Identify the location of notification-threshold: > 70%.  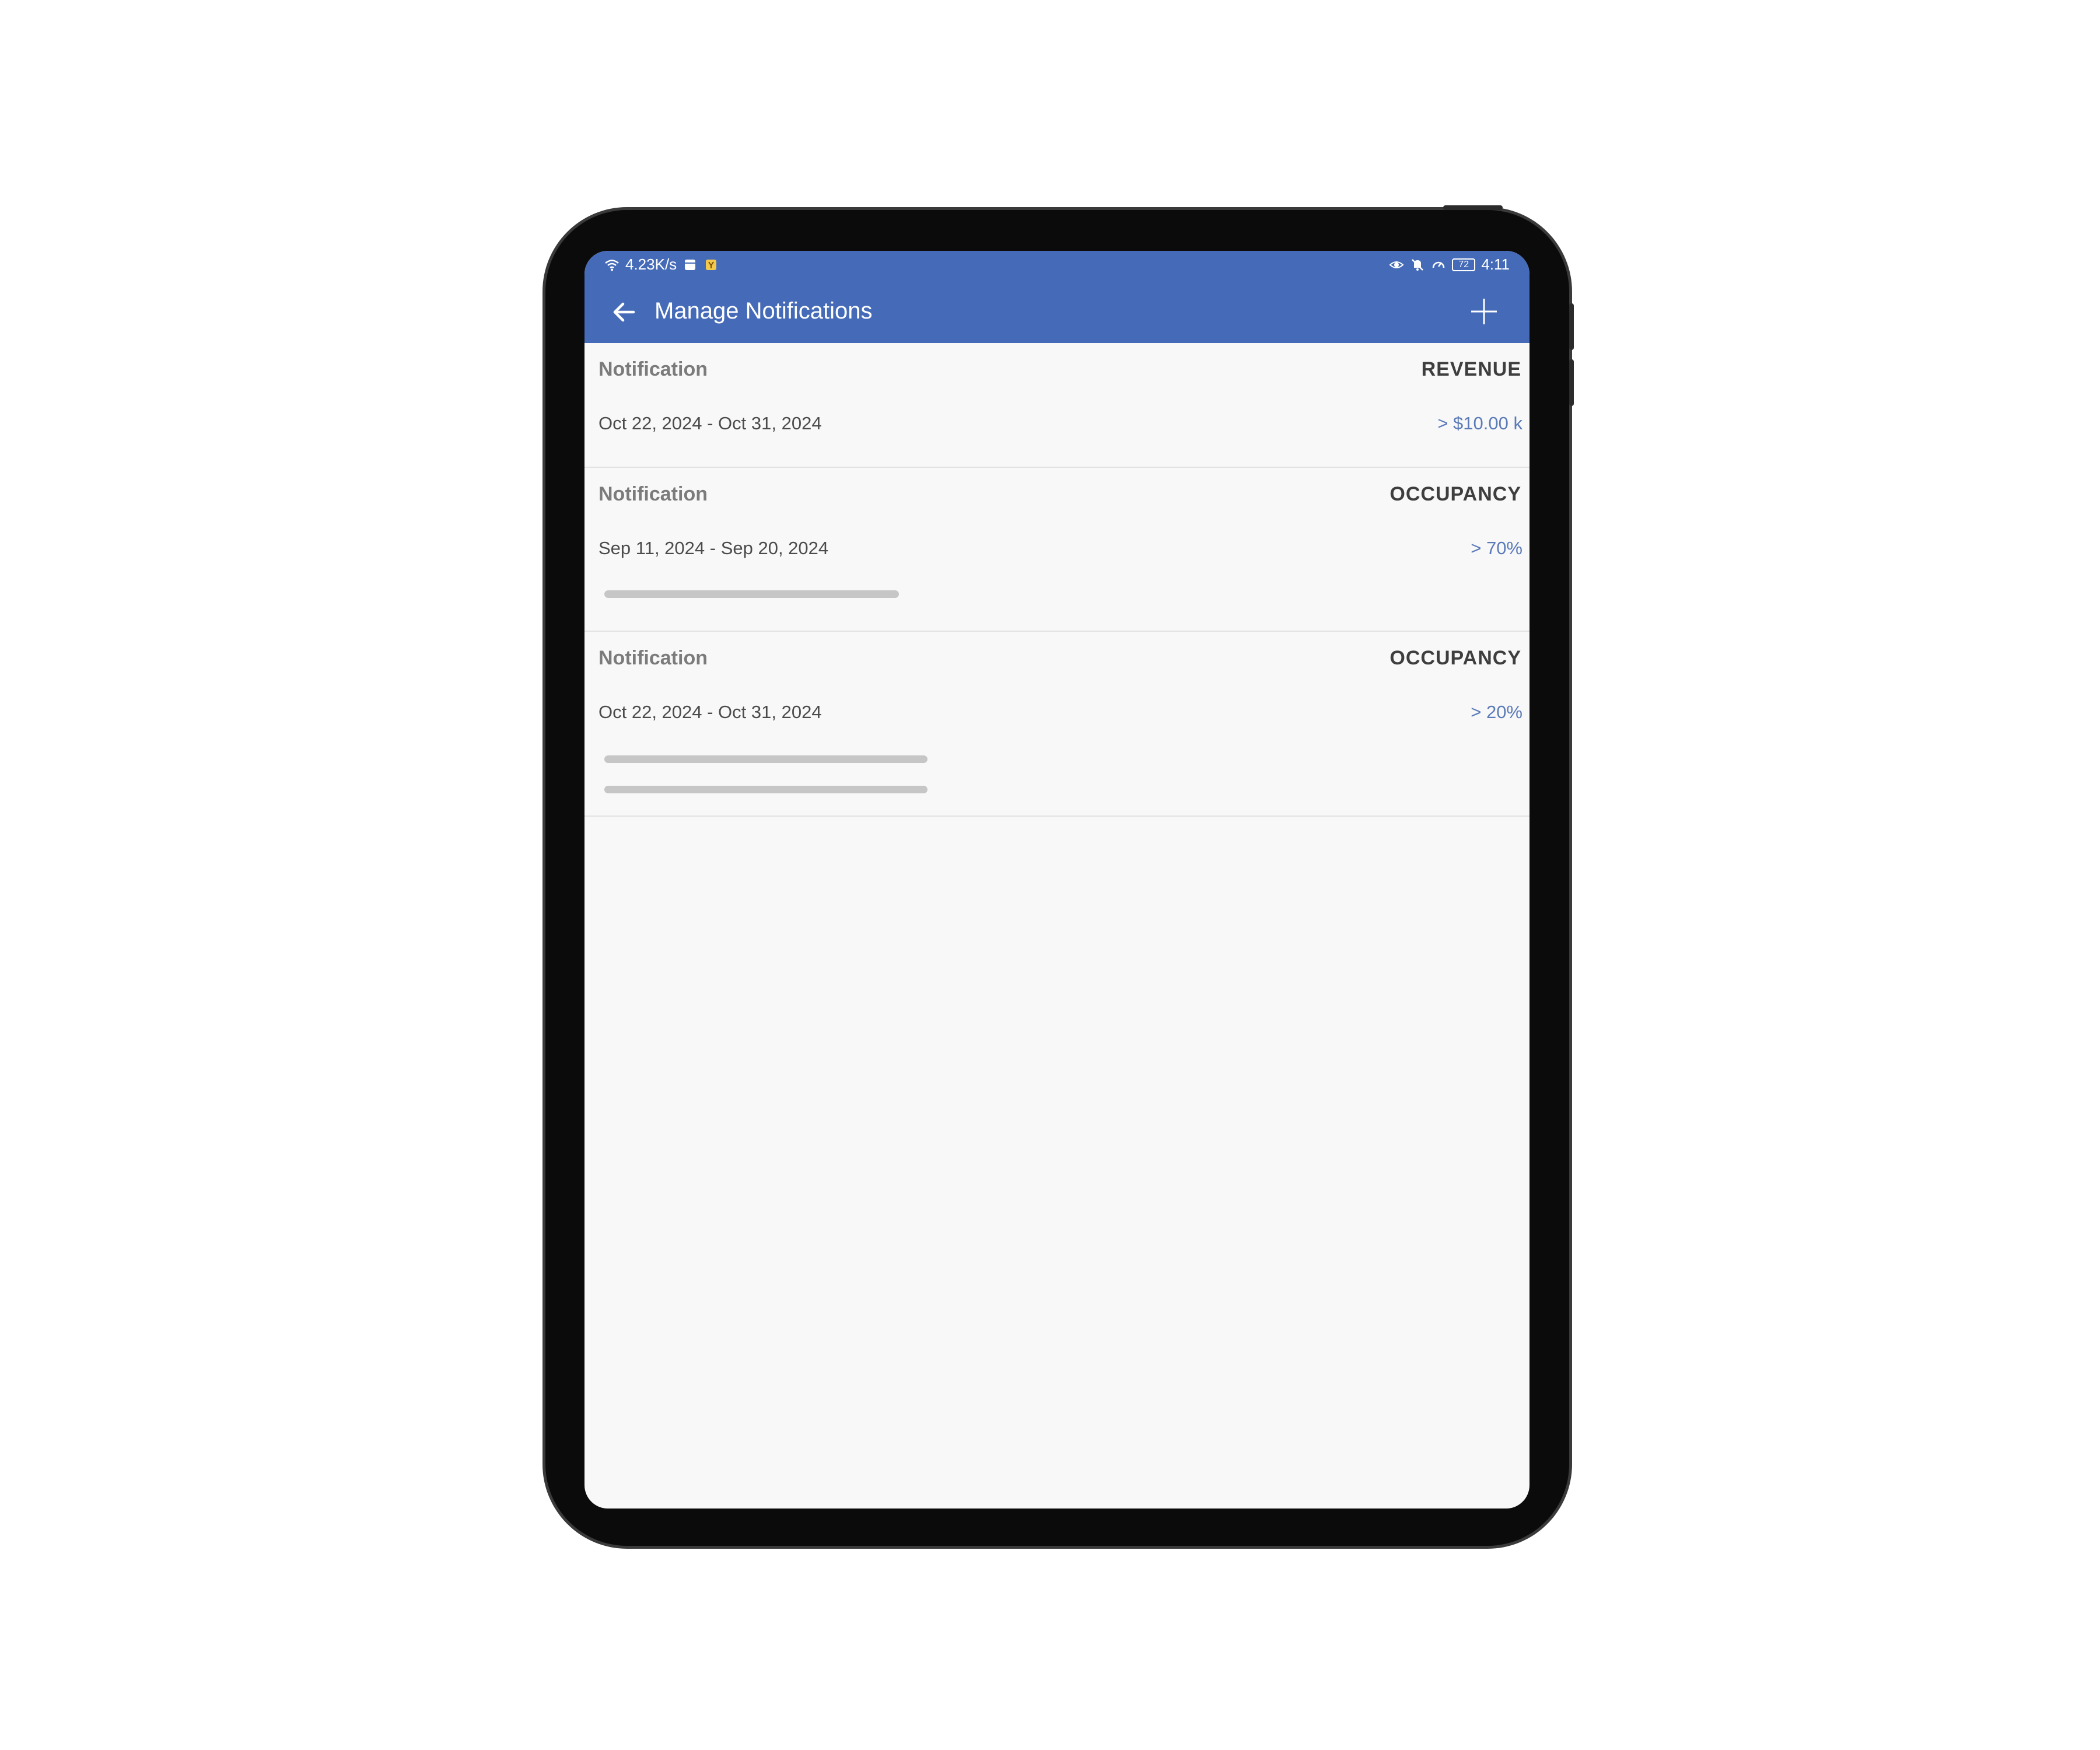
(1496, 548).